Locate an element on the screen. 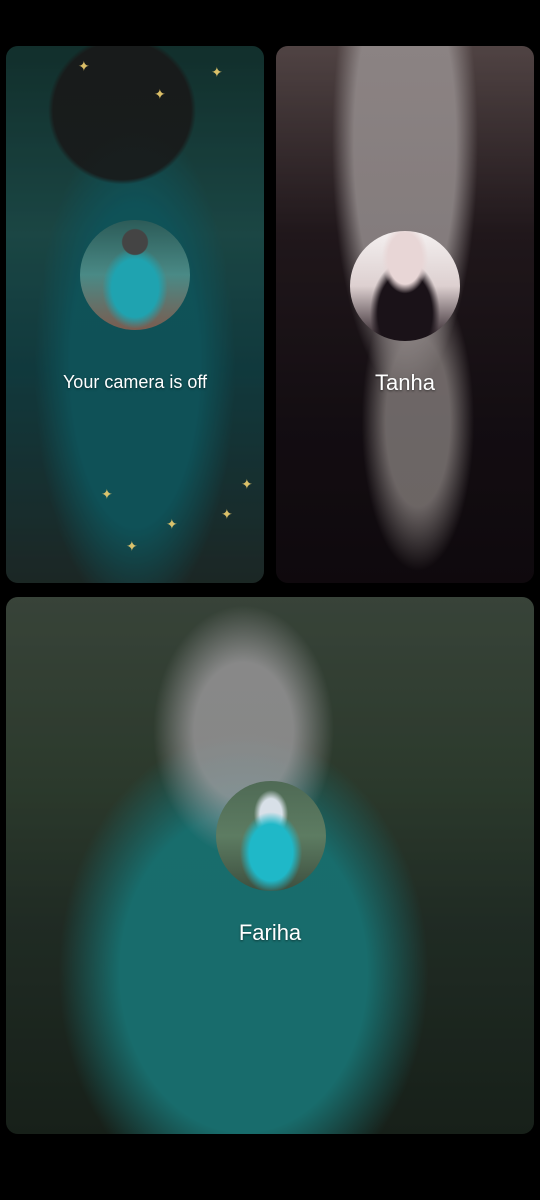 The height and width of the screenshot is (1200, 540). camera-off-status: Your camera is off is located at coordinates (135, 382).